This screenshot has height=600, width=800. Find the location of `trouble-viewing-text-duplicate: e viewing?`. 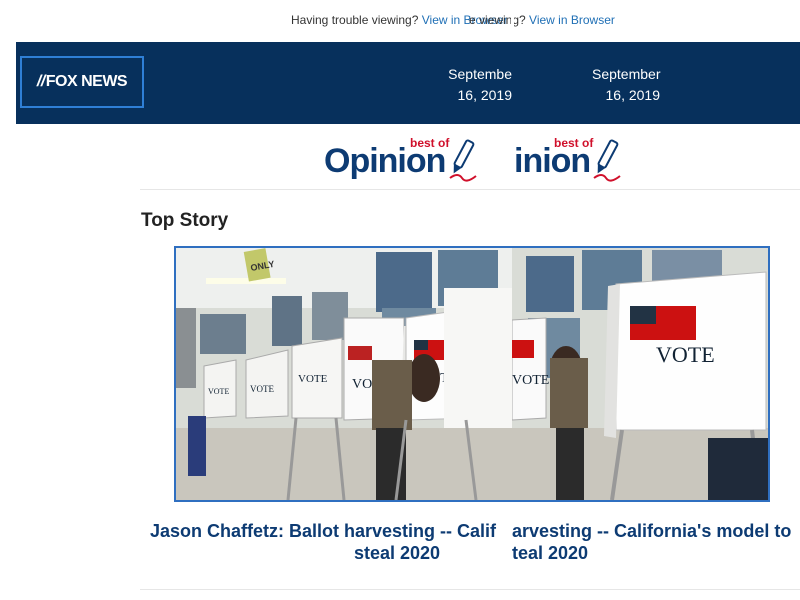

trouble-viewing-text-duplicate: e viewing? is located at coordinates (497, 20).